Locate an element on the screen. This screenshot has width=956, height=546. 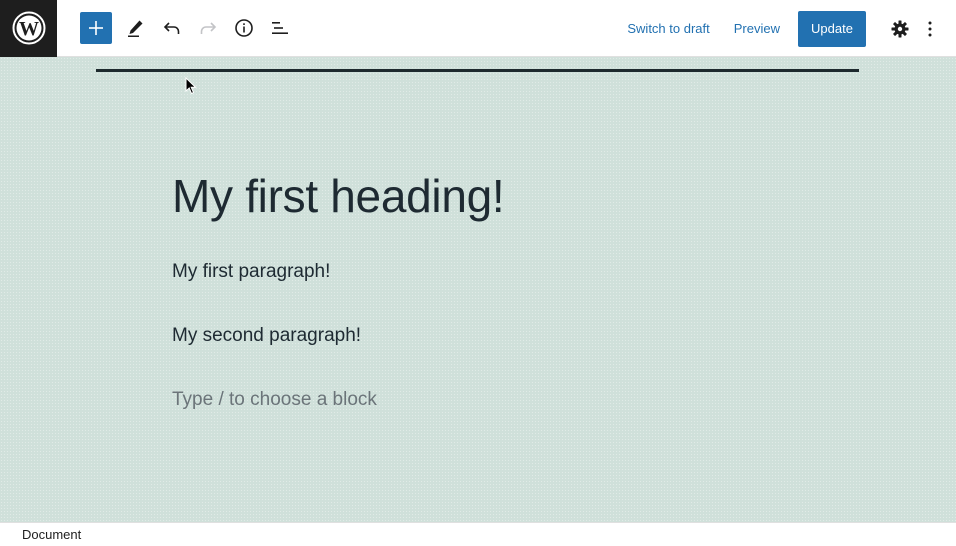
wordpress-logo-icon: W is located at coordinates (28, 28).